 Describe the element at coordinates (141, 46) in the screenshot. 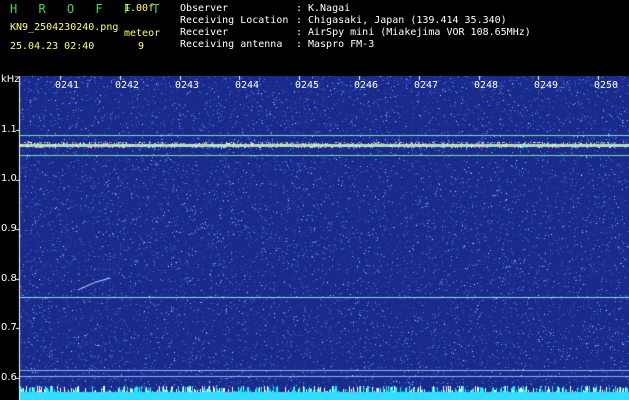

I see `meteor-count: 9` at that location.